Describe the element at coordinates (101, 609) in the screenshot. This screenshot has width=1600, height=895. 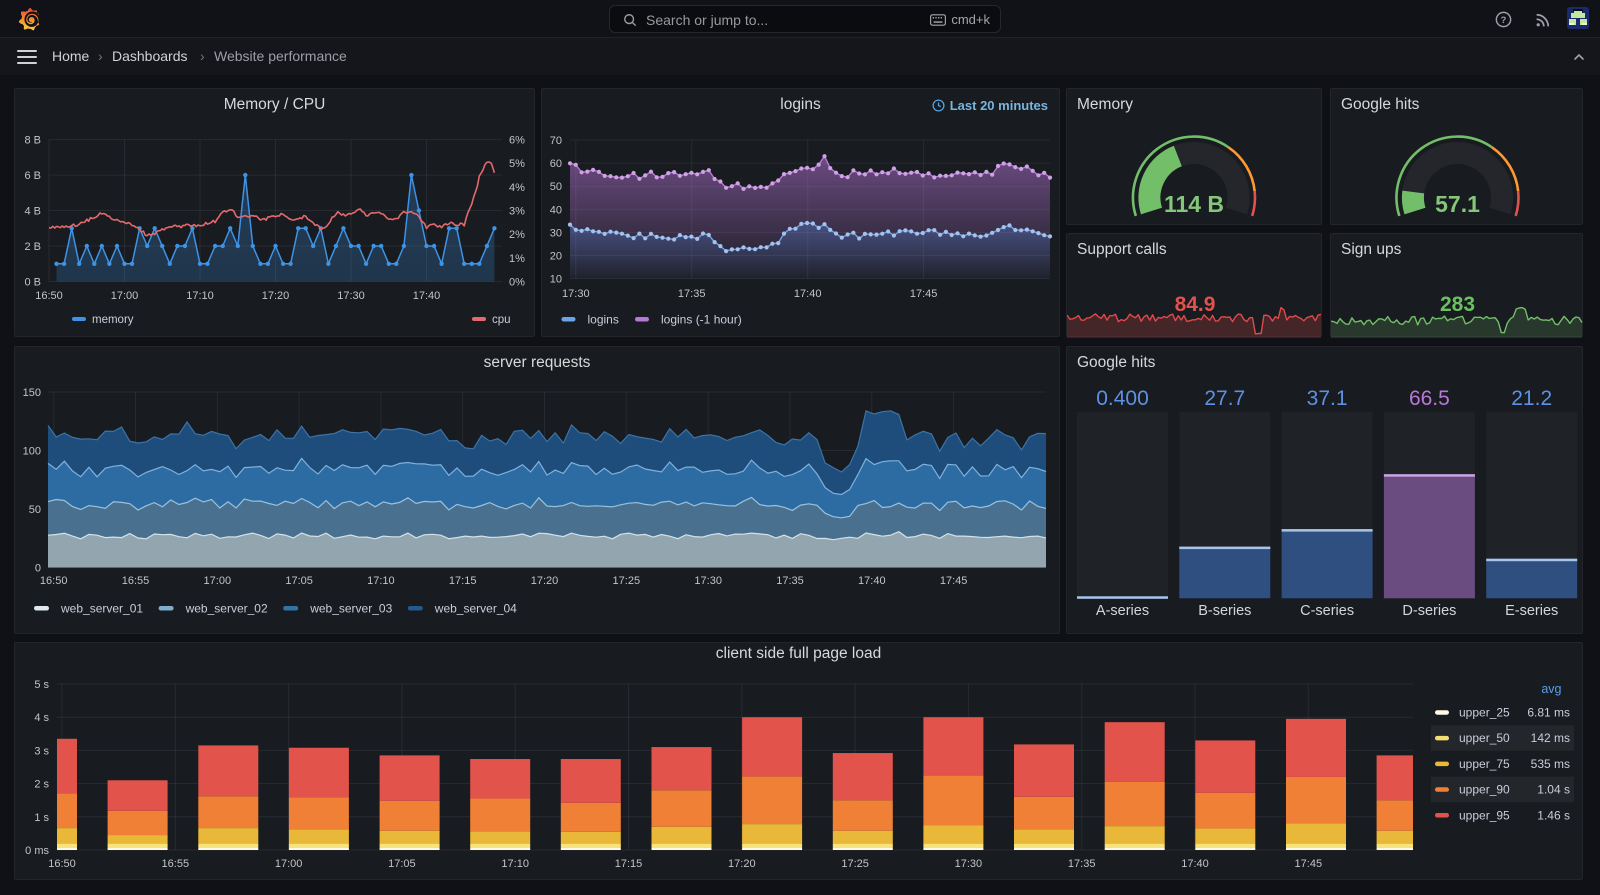
I see `svg-text: web_server_01` at that location.